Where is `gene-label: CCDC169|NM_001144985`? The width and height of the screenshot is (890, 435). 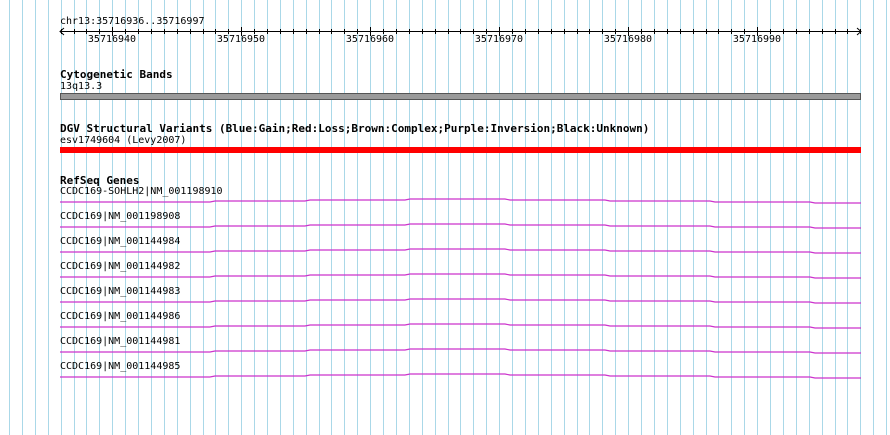
gene-label: CCDC169|NM_001144985 is located at coordinates (120, 366).